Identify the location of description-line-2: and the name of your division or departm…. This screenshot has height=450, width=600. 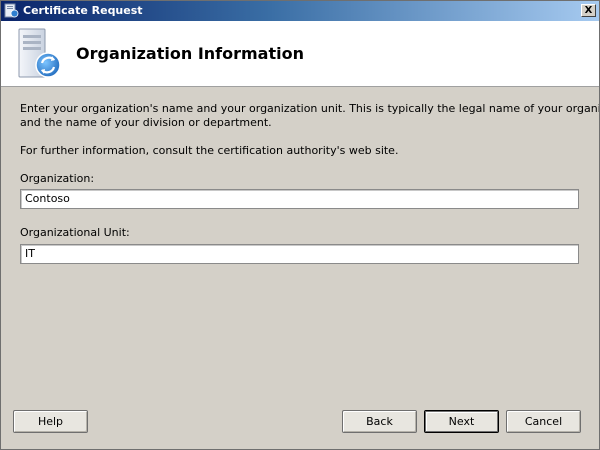
(146, 122).